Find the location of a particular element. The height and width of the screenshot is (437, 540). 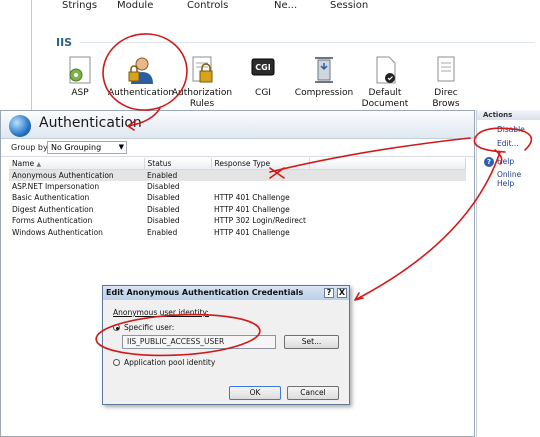

asp-icon is located at coordinates (80, 70).